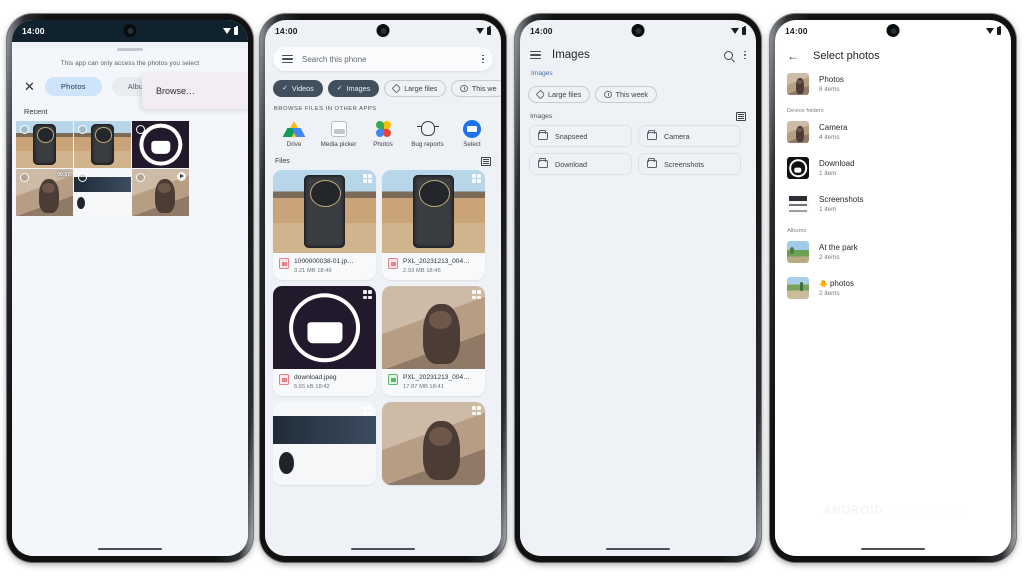  What do you see at coordinates (44, 192) in the screenshot?
I see `video-thumbnail: 00:07` at bounding box center [44, 192].